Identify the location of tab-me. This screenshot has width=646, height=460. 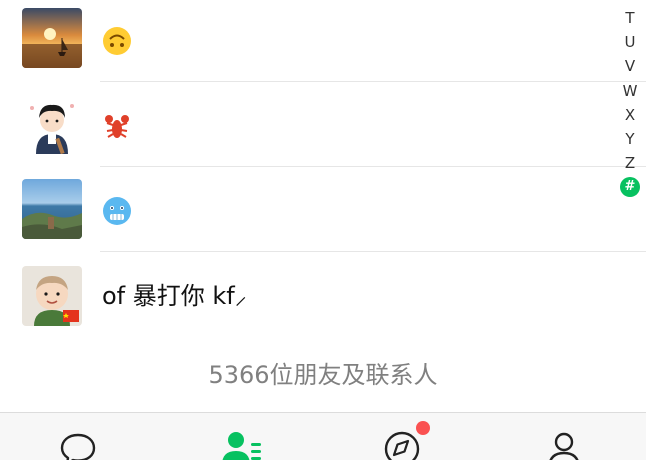
(566, 444).